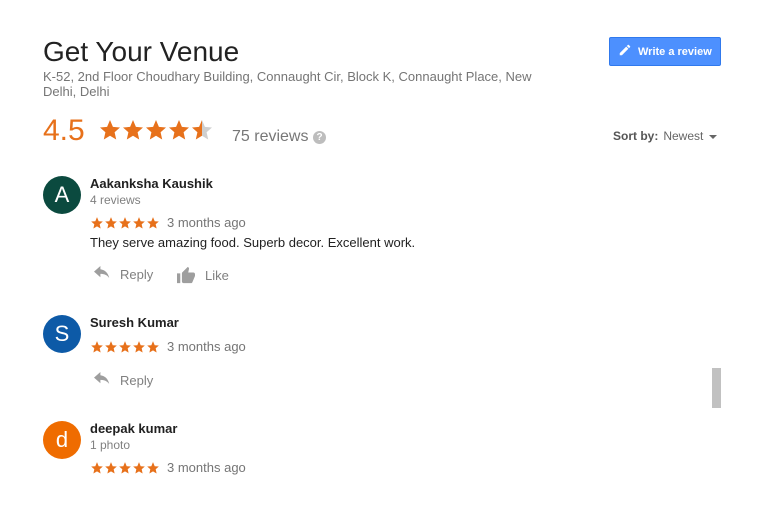  What do you see at coordinates (62, 440) in the screenshot?
I see `avatar: d` at bounding box center [62, 440].